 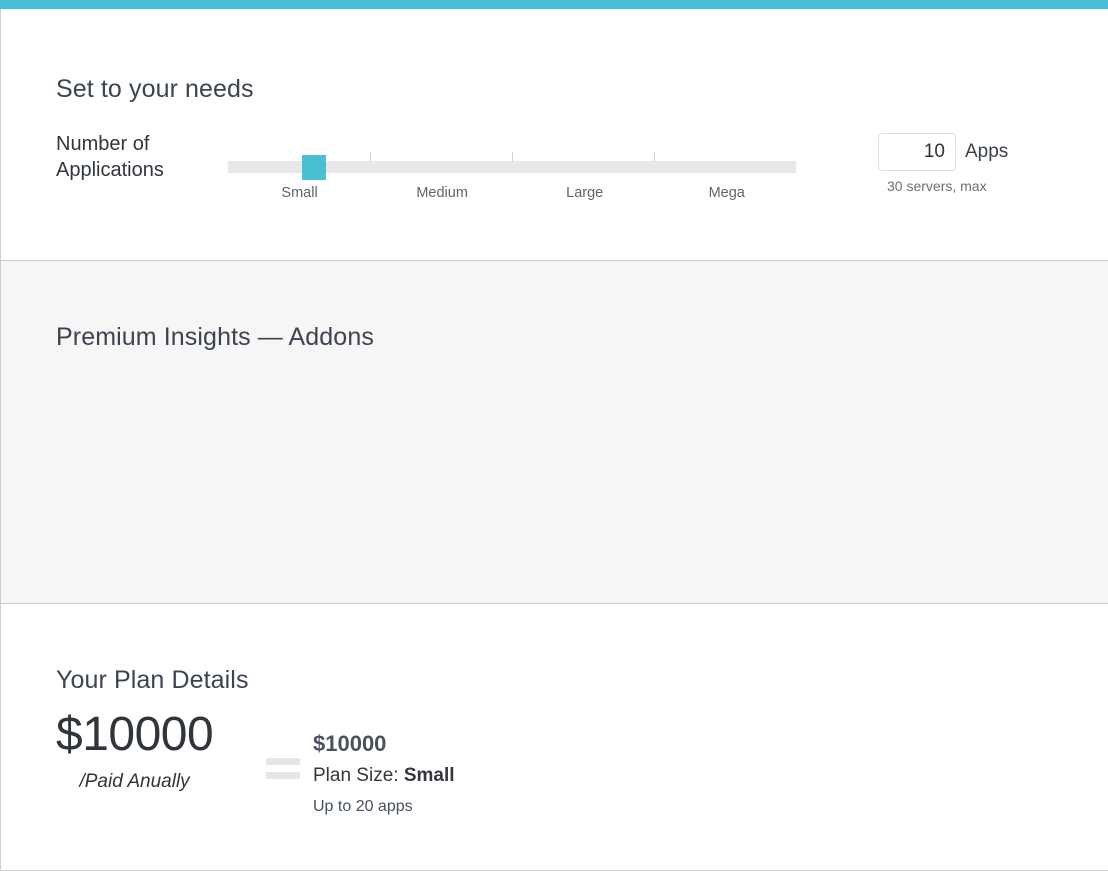 What do you see at coordinates (283, 761) in the screenshot?
I see `equals-icon-bar-top` at bounding box center [283, 761].